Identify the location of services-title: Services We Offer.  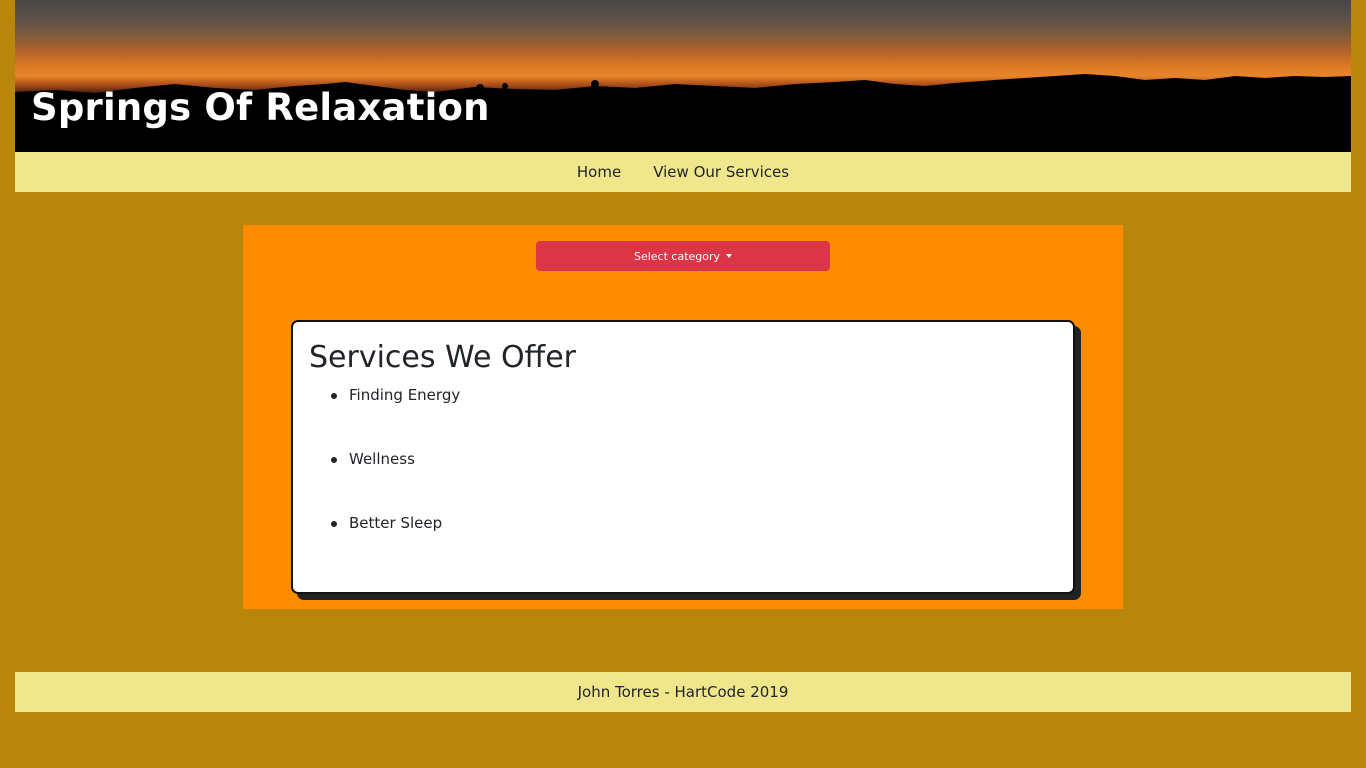
(443, 357).